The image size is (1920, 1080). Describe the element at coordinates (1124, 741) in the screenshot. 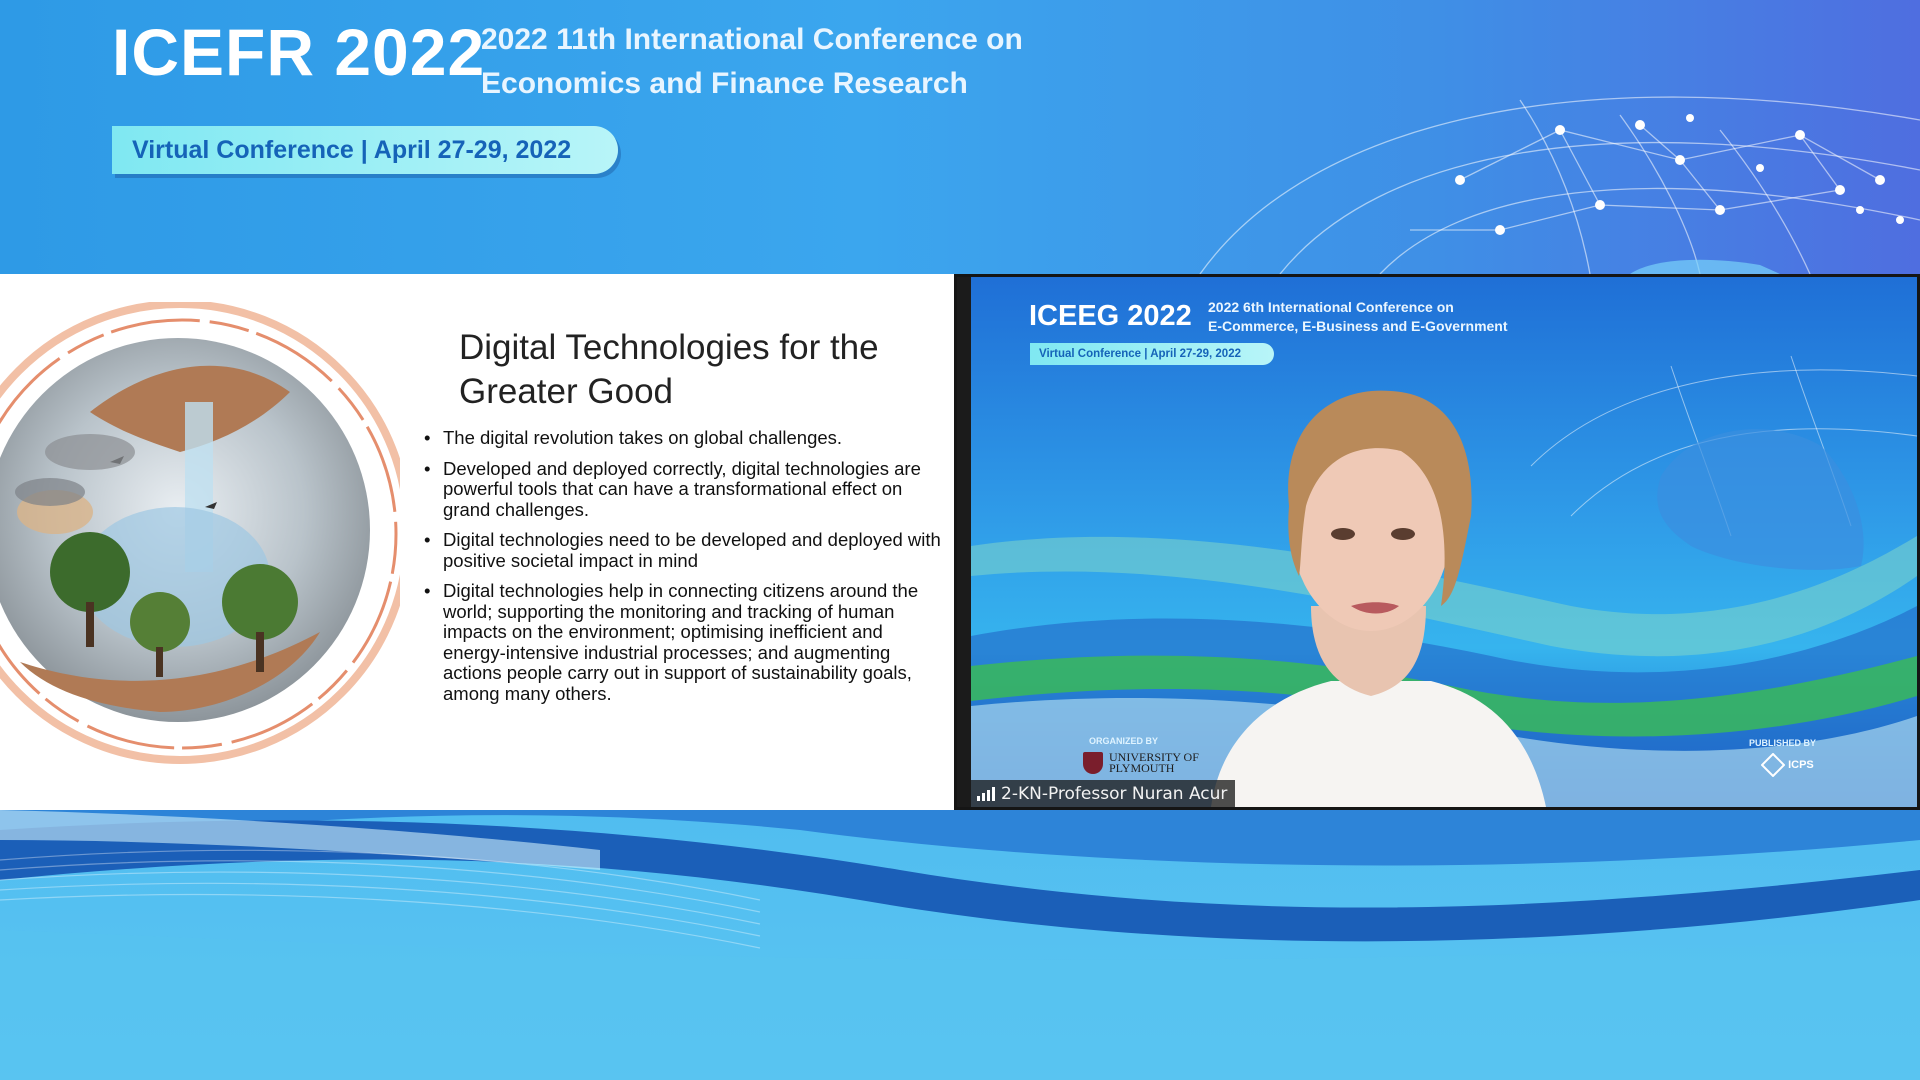

I see `organized-by-label: ORGANIZED BY` at that location.